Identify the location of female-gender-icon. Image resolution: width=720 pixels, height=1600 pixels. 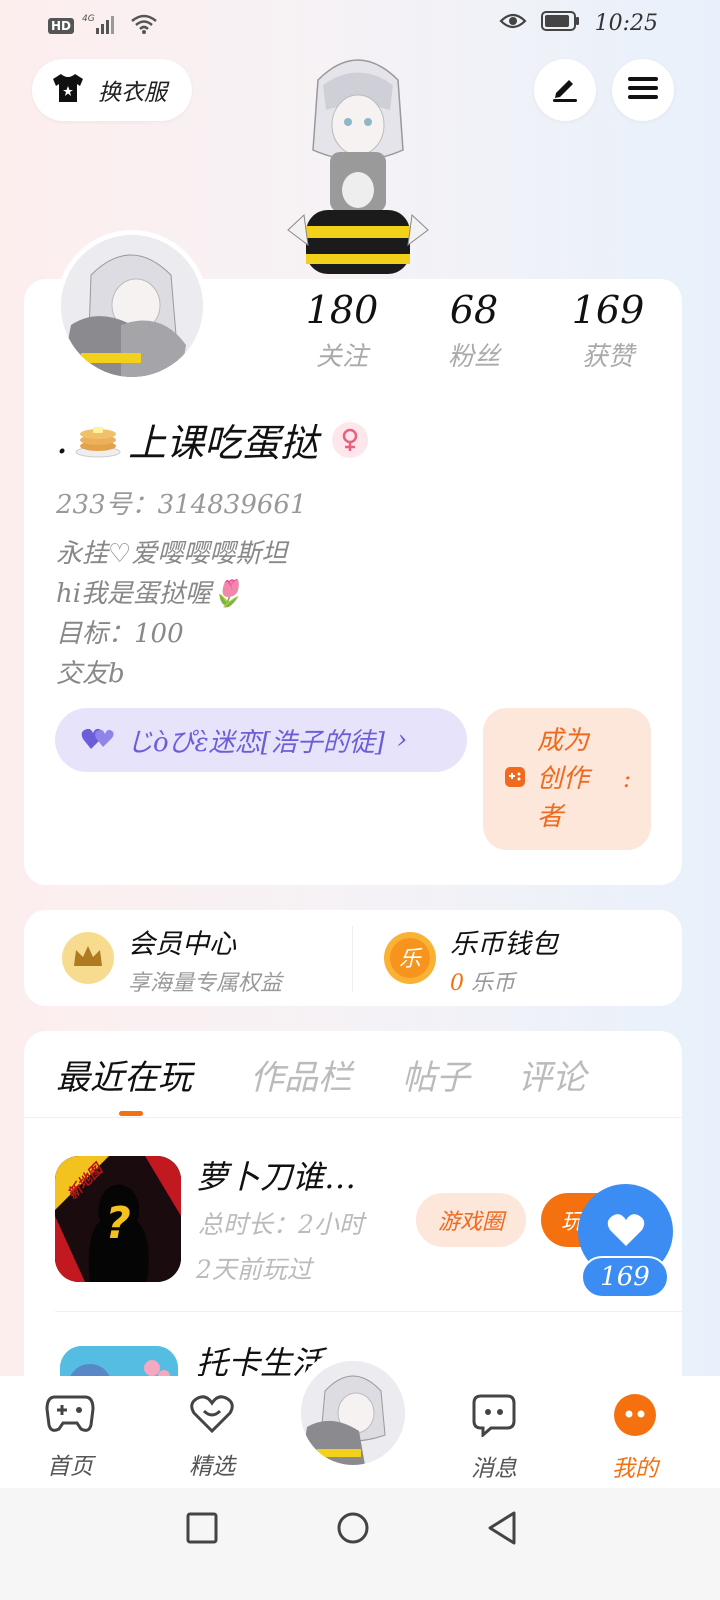
(350, 439).